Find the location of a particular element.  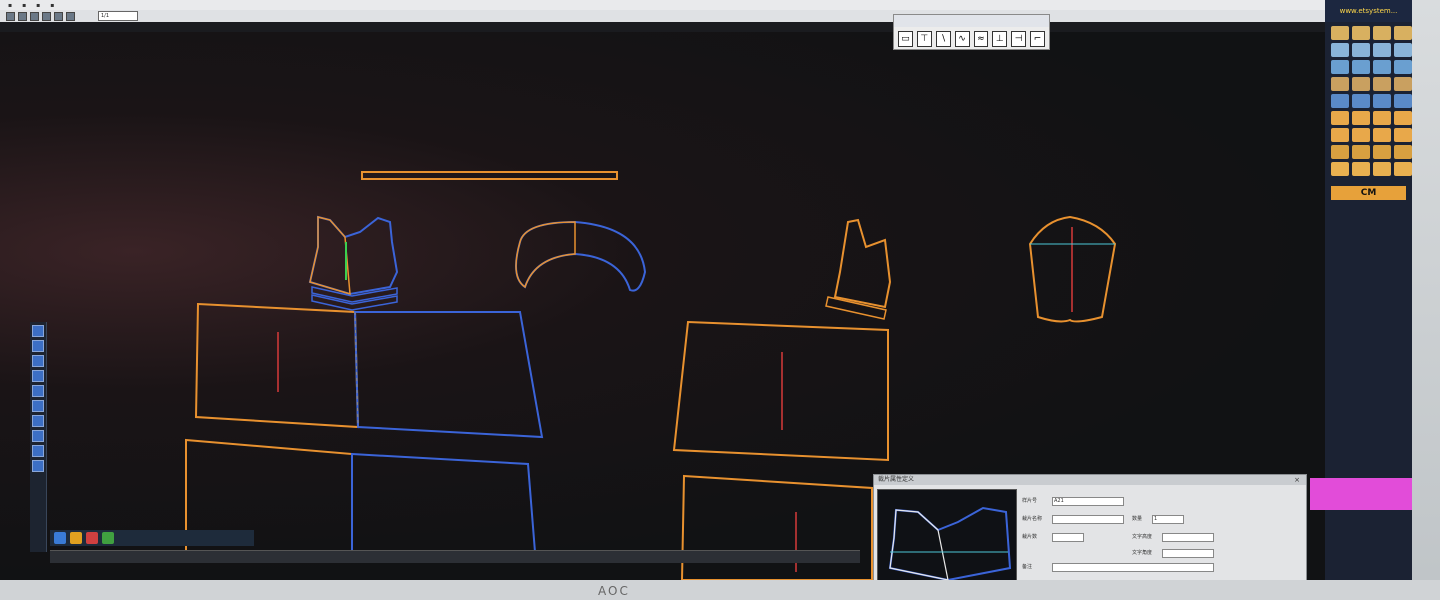

text-height-input is located at coordinates (1188, 537).